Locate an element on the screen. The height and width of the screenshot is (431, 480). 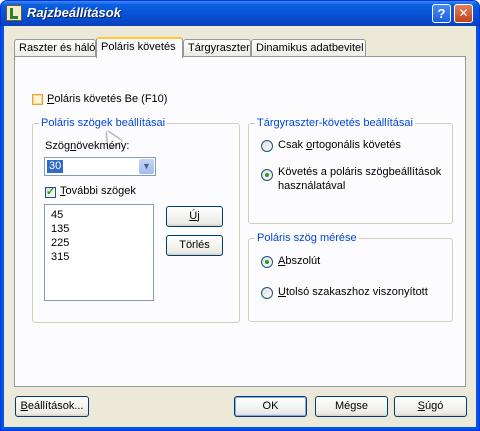
ok-button: OK is located at coordinates (270, 406).